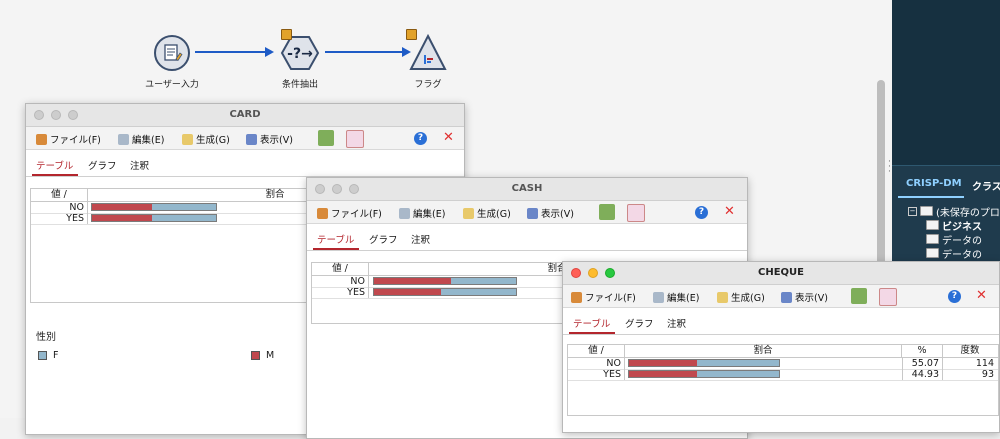  What do you see at coordinates (912, 211) in the screenshot?
I see `collapse-icon: −` at bounding box center [912, 211].